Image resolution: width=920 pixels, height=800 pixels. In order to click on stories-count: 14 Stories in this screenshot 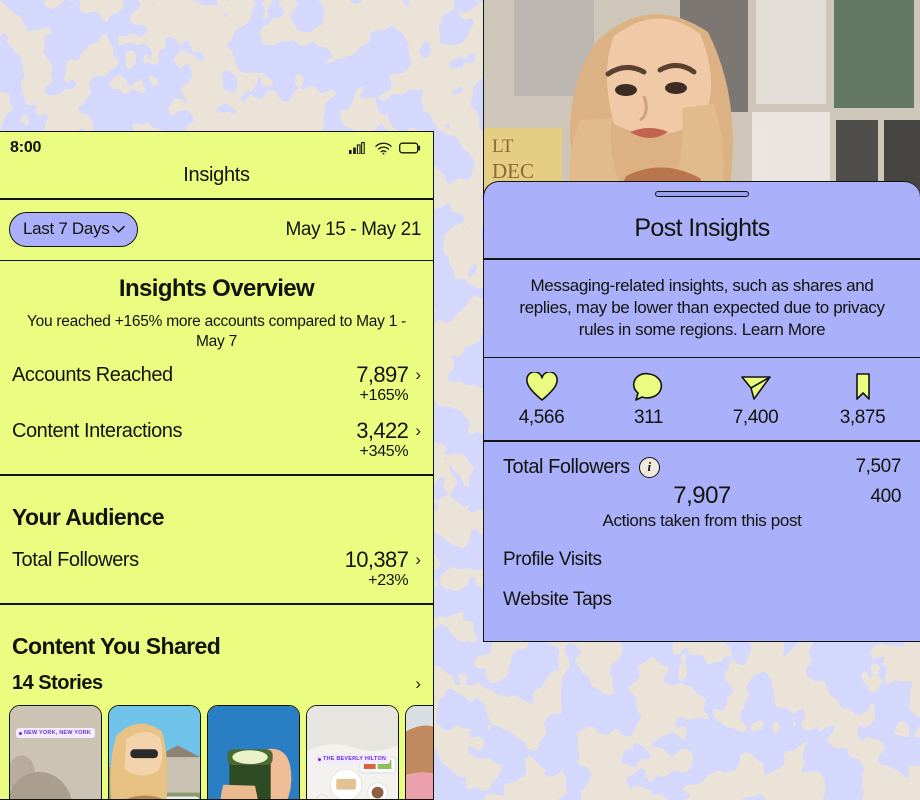, I will do `click(57, 682)`.